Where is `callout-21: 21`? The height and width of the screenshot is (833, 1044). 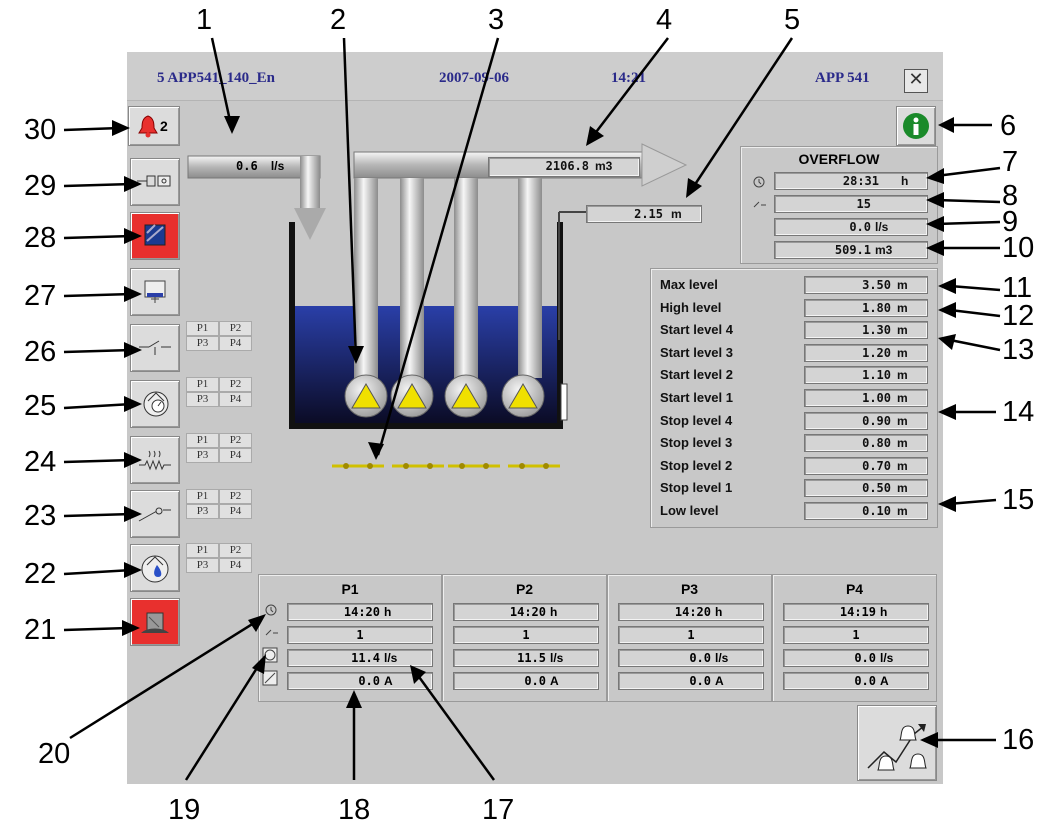 callout-21: 21 is located at coordinates (40, 630).